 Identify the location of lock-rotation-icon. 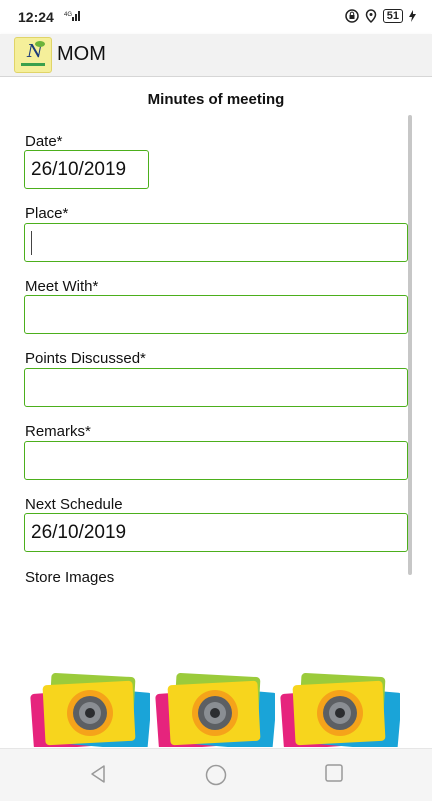
(352, 16).